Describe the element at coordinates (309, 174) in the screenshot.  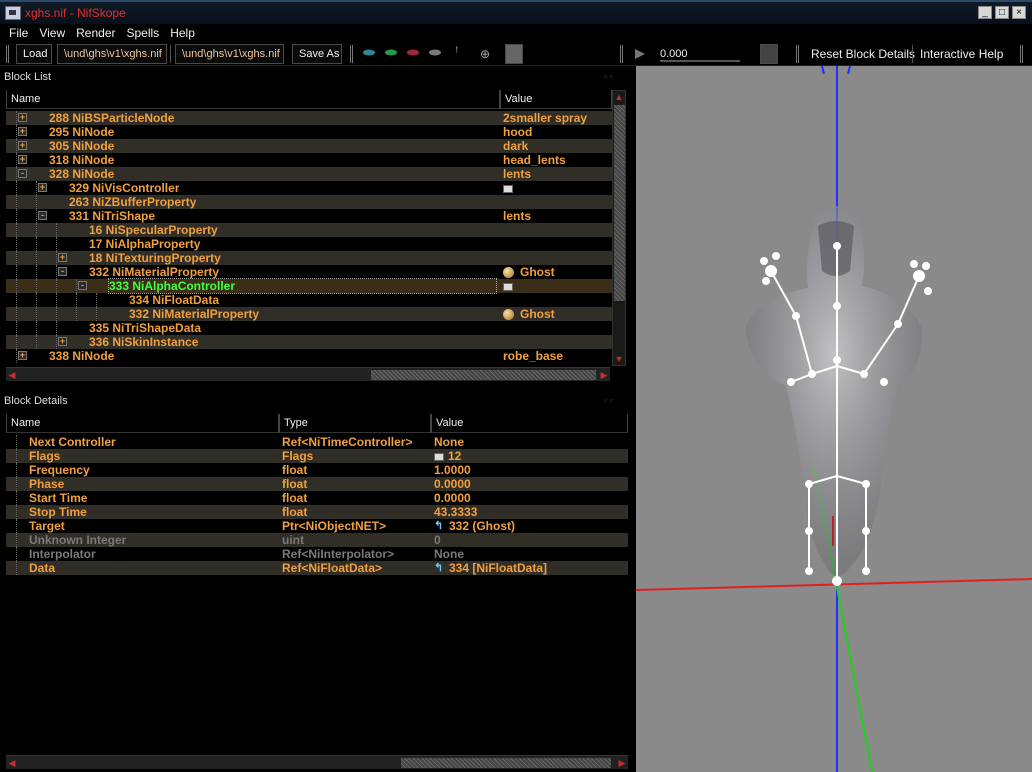
I see `tree-row: - 328 NiNode lents` at that location.